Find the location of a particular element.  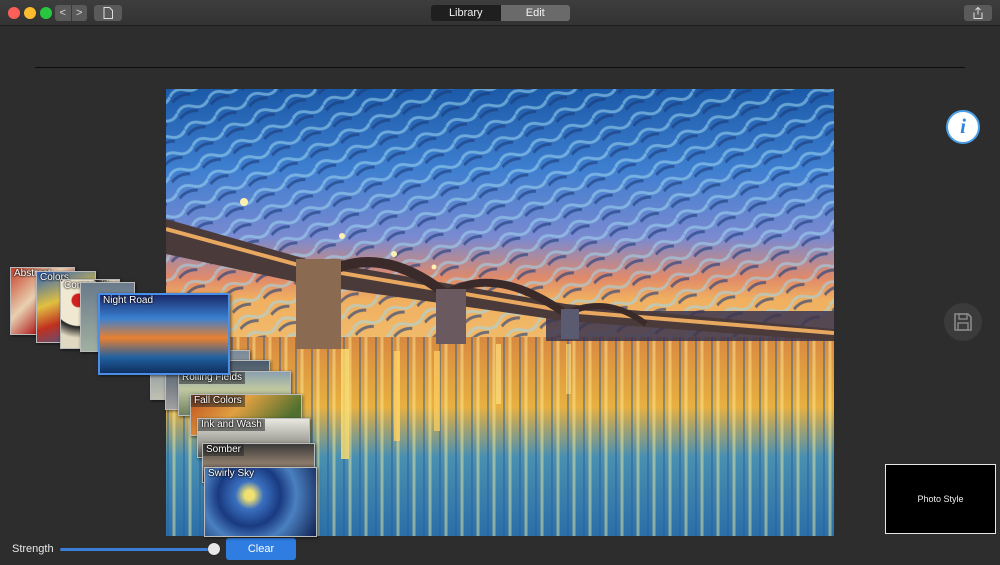

style-card-swirly-sky: Swirly Sky is located at coordinates (260, 502).